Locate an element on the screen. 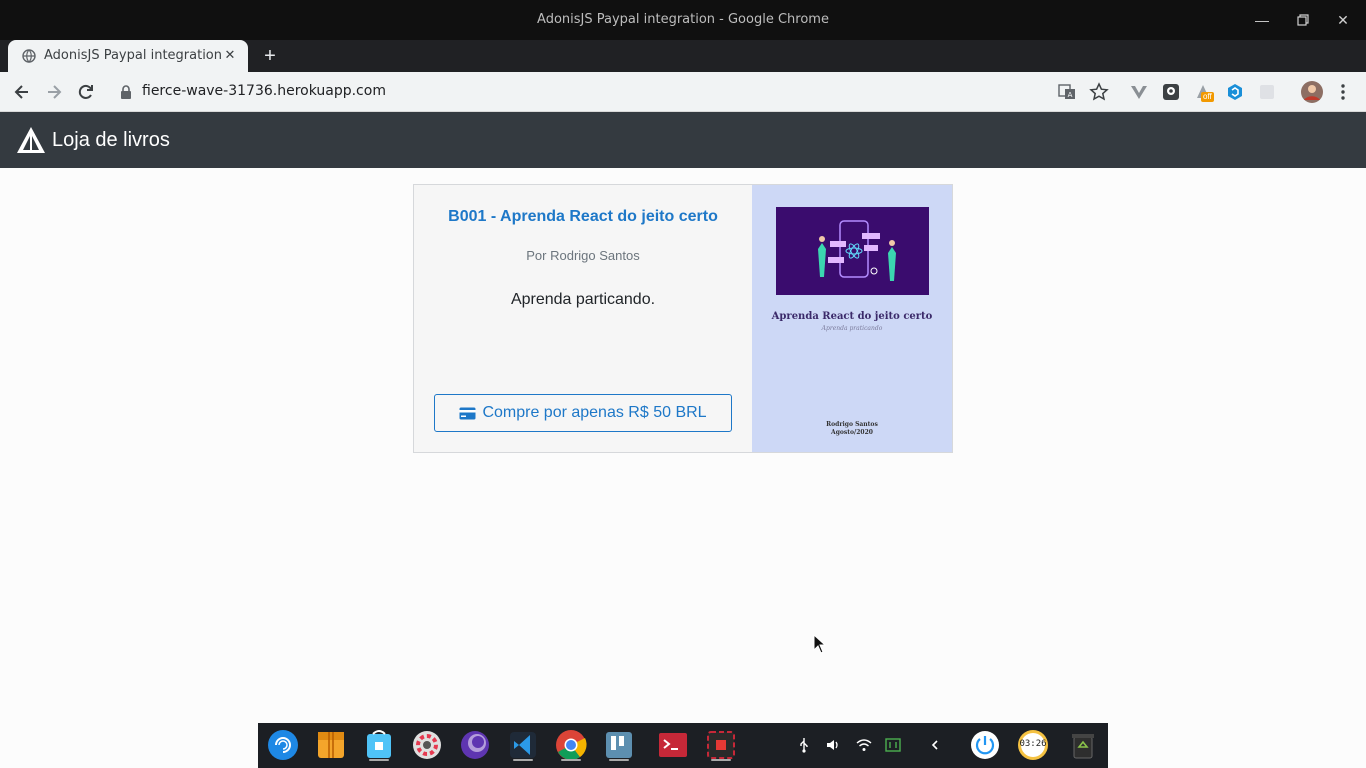 This screenshot has height=768, width=1366. browser-tab: AdonisJS Paypal integration ✕ is located at coordinates (128, 56).